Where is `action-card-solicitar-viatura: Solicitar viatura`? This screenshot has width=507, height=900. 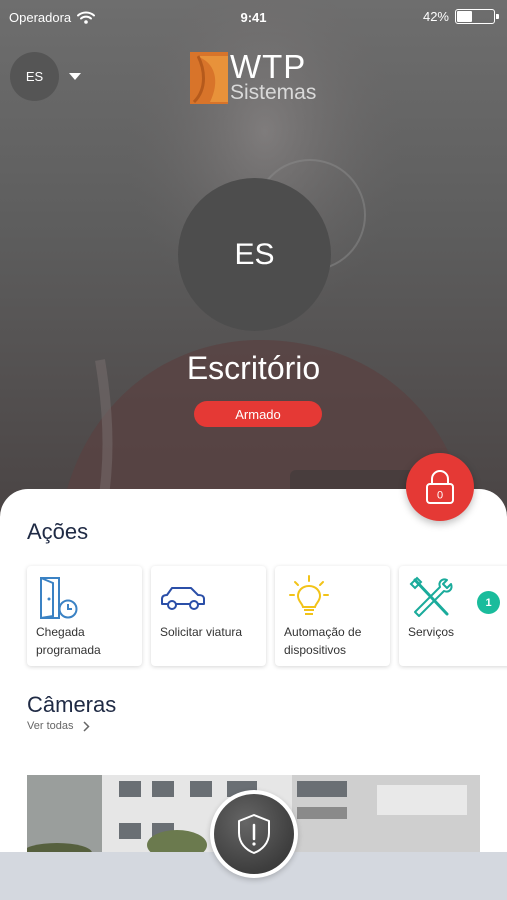
action-card-solicitar-viatura: Solicitar viatura is located at coordinates (208, 616).